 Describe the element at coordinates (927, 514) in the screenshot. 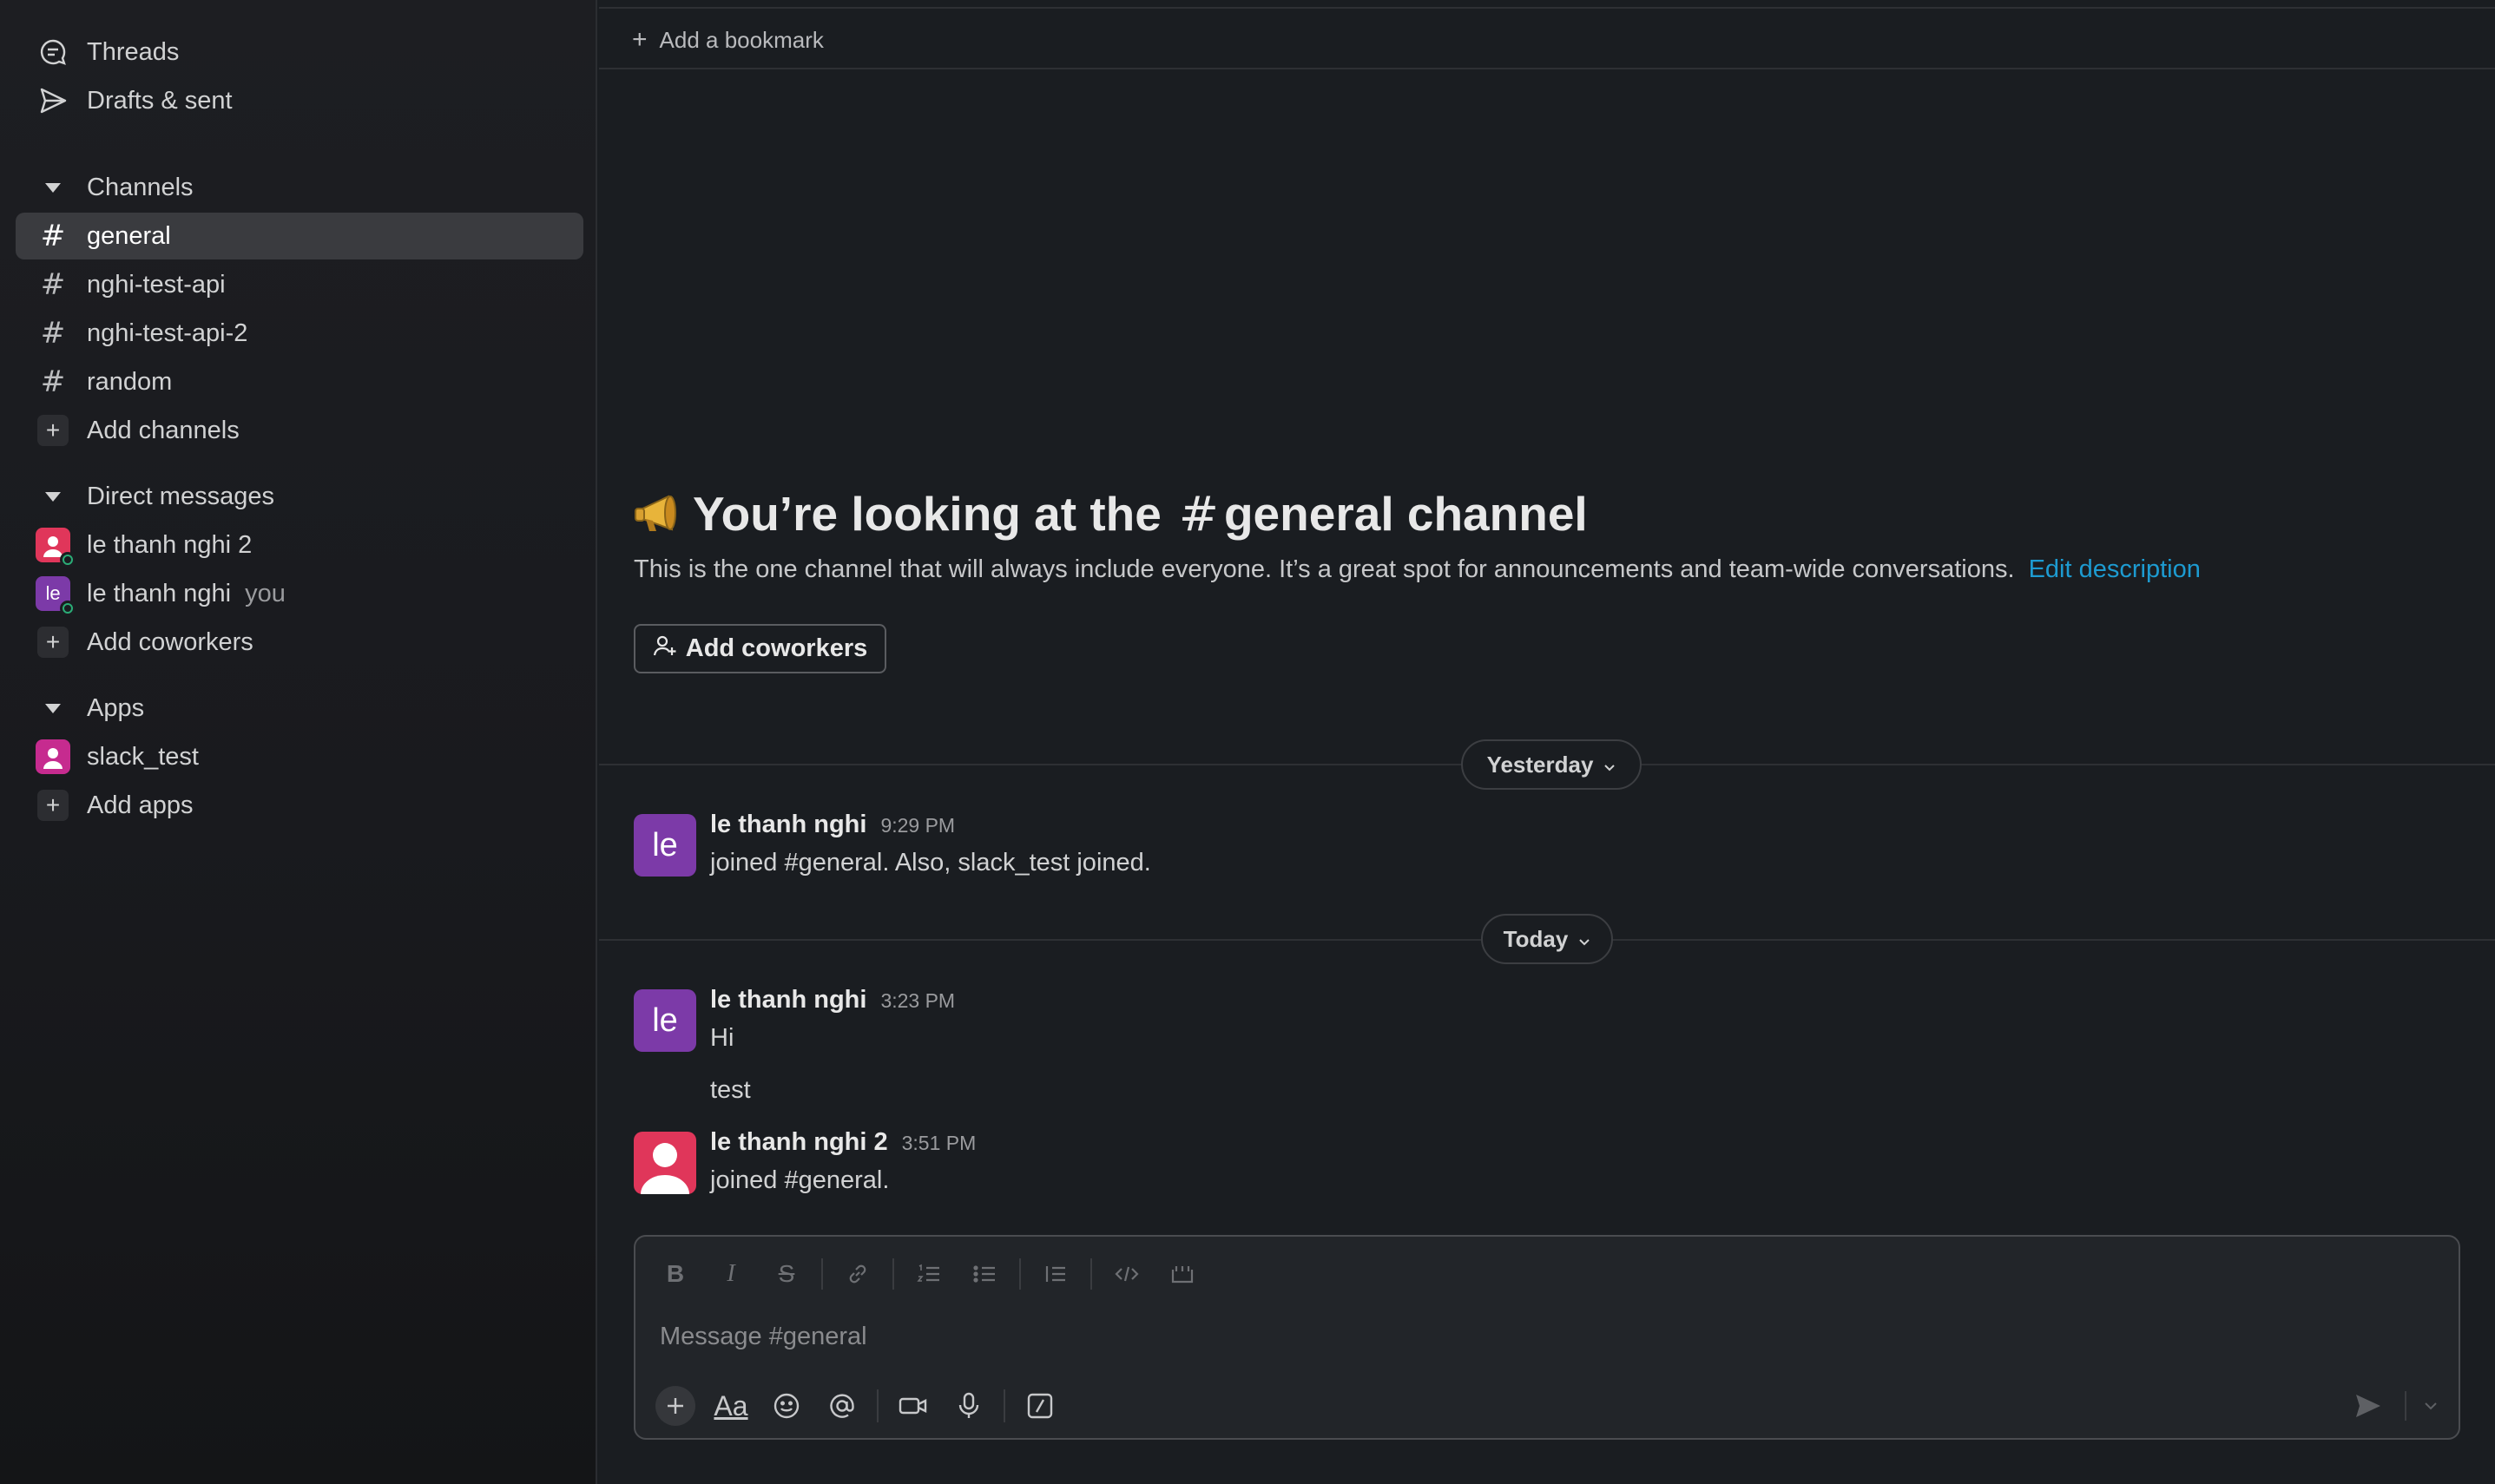

I see `intro-title-prefix: You’re looking at the` at that location.